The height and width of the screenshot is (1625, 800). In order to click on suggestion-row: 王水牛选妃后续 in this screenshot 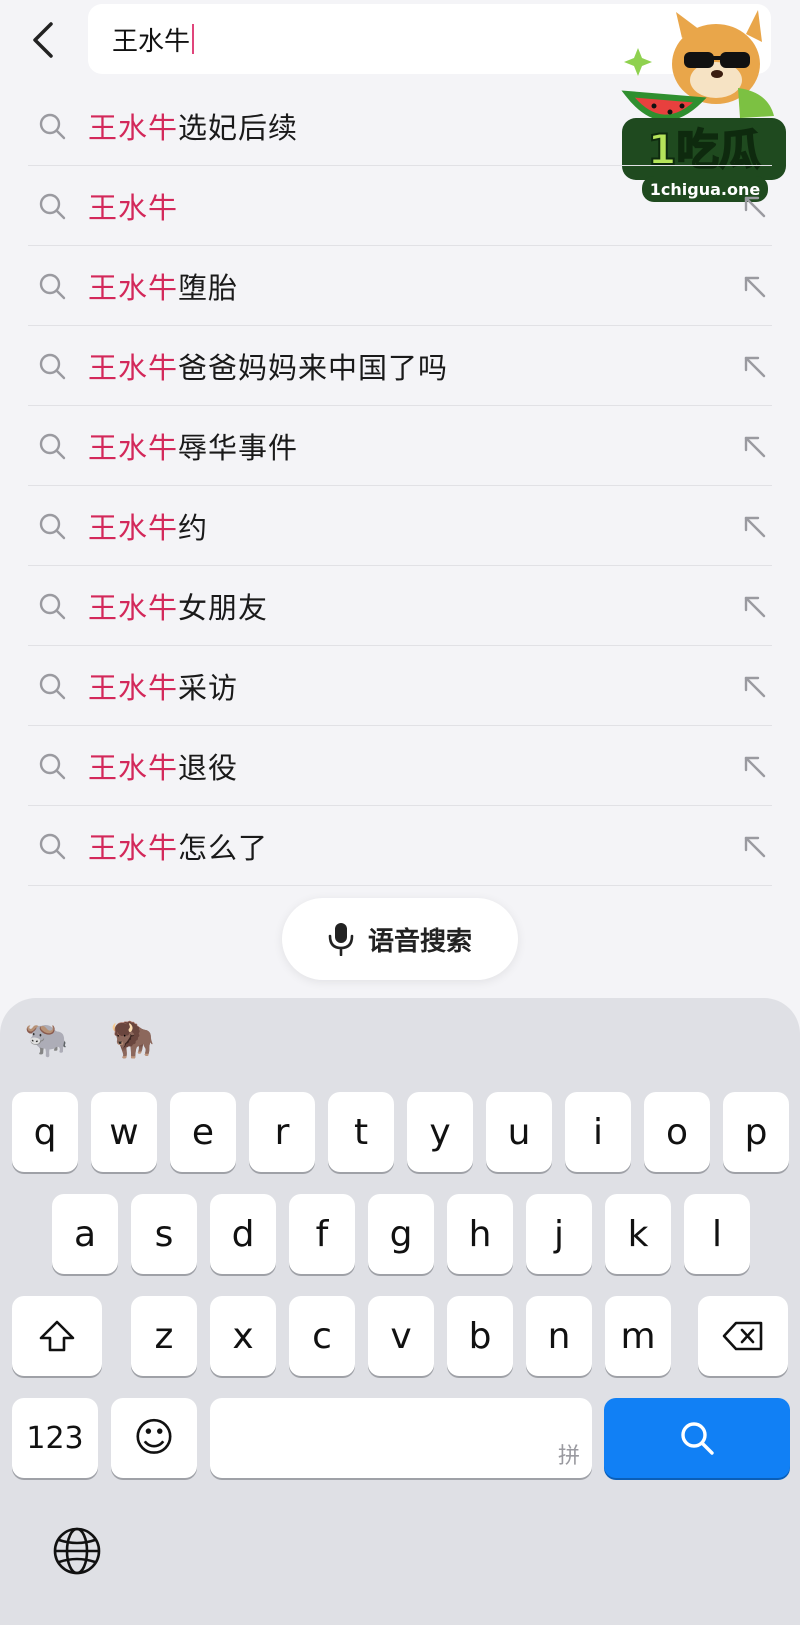, I will do `click(400, 126)`.